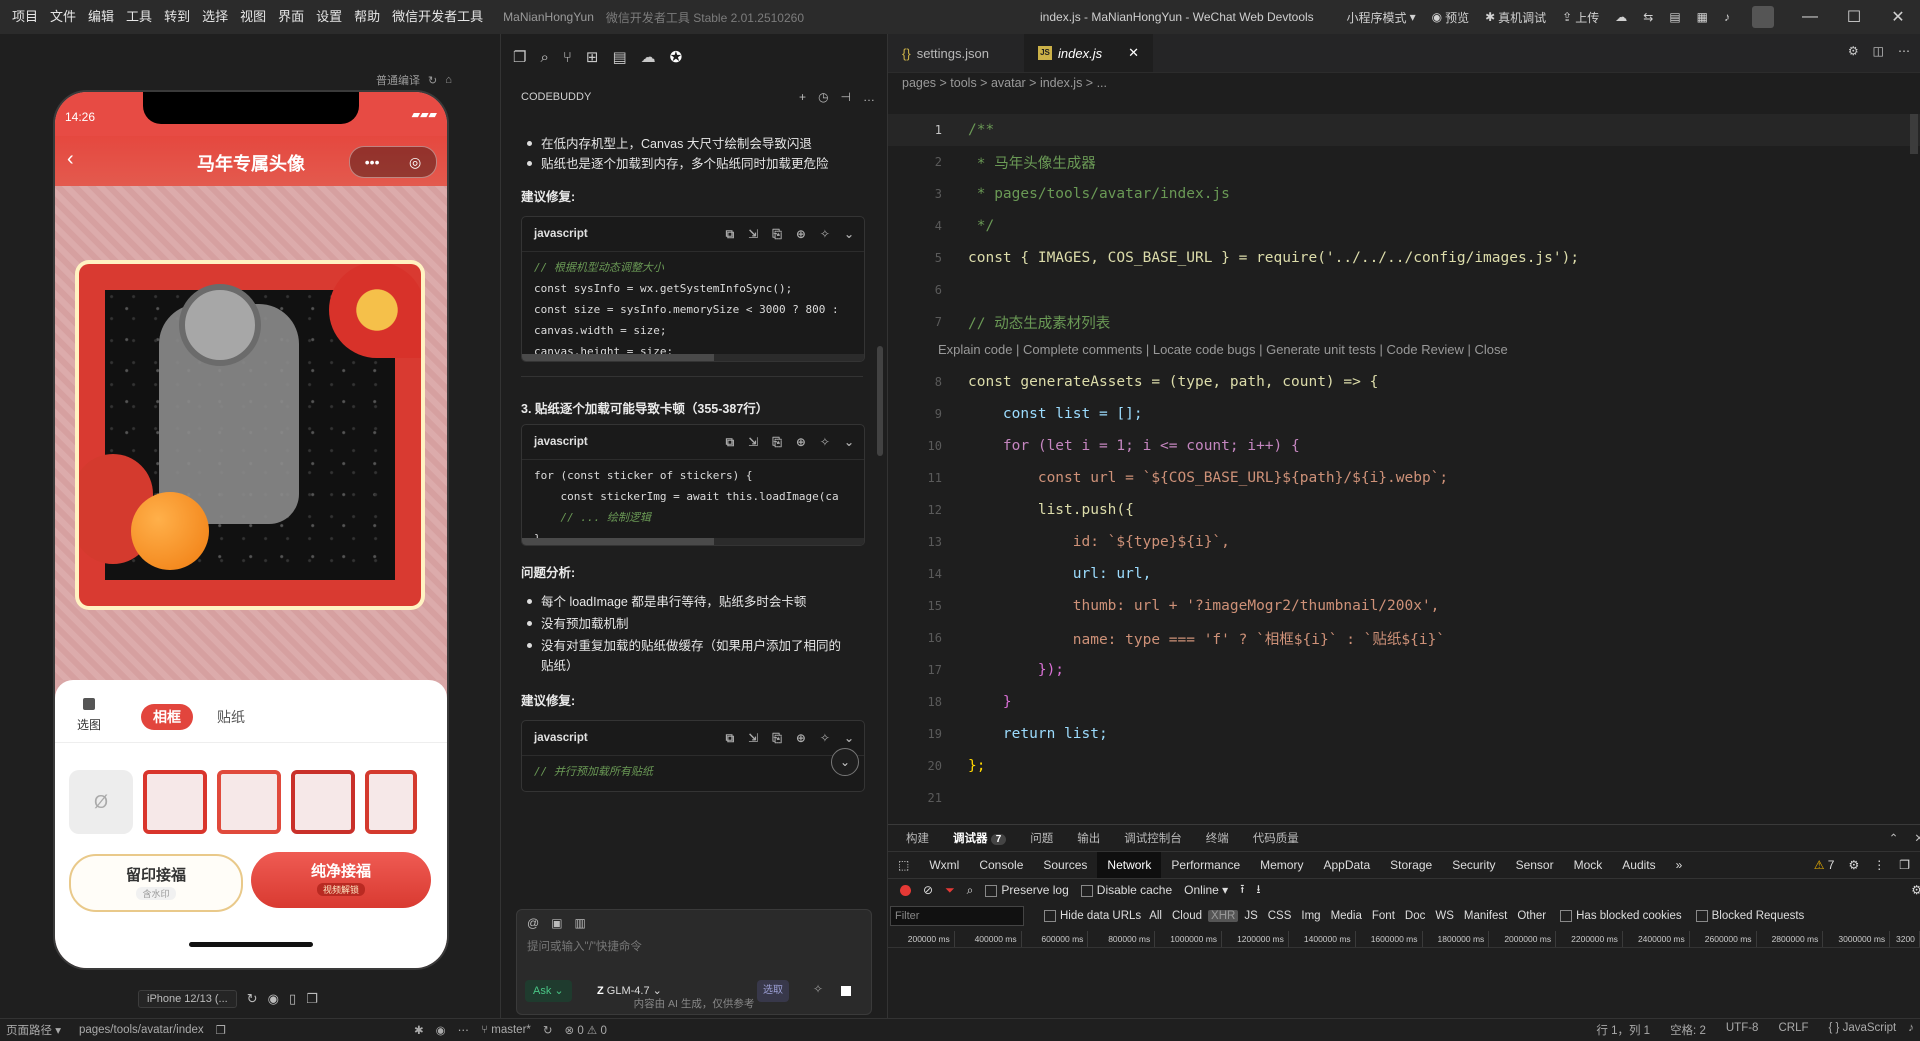 This screenshot has width=1920, height=1041. What do you see at coordinates (1904, 865) in the screenshot?
I see `dock-icon: ❐` at bounding box center [1904, 865].